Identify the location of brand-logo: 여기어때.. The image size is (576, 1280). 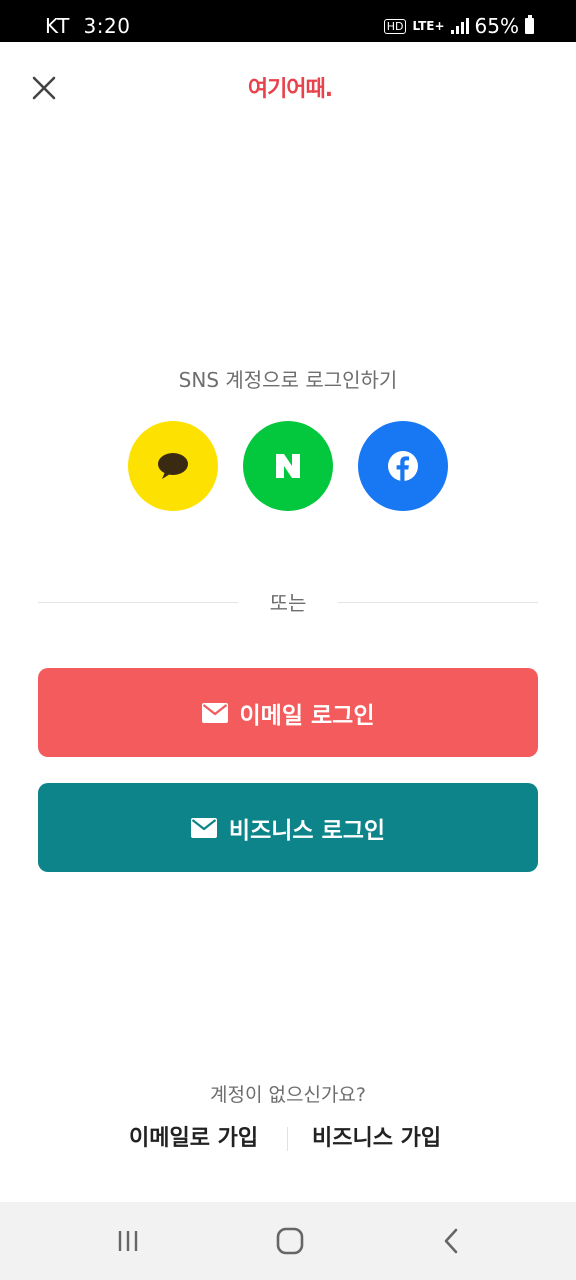
(290, 89).